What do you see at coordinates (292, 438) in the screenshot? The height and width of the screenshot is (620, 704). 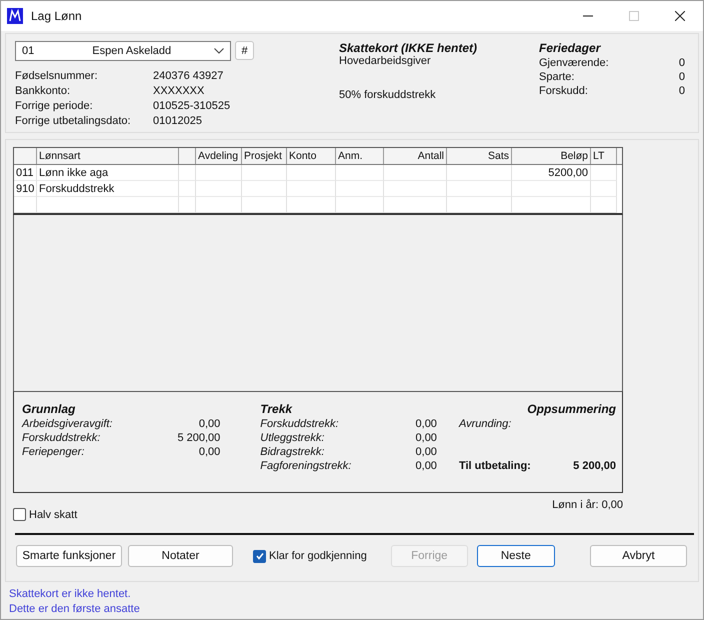 I see `deduction-label: Utleggstrekk:` at bounding box center [292, 438].